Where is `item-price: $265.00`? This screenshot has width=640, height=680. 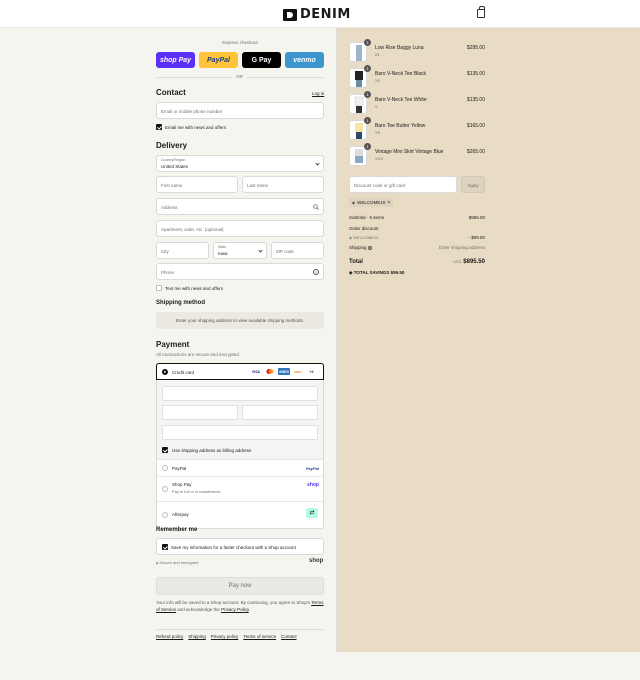
item-price: $265.00 is located at coordinates (475, 152).